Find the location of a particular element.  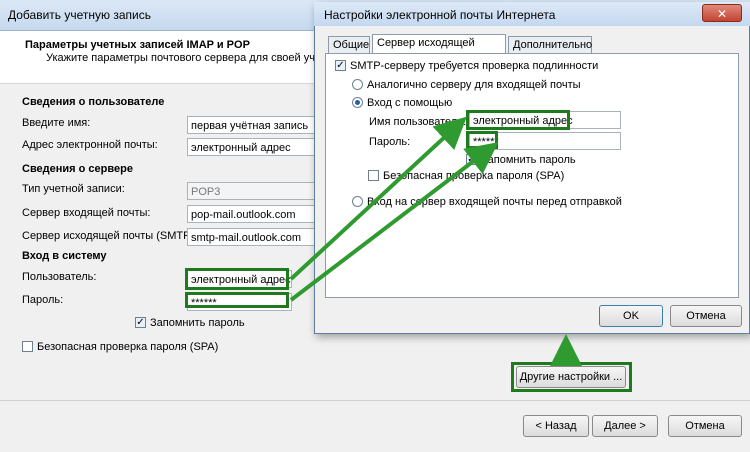

arrow-user-to-username is located at coordinates (378, 198).